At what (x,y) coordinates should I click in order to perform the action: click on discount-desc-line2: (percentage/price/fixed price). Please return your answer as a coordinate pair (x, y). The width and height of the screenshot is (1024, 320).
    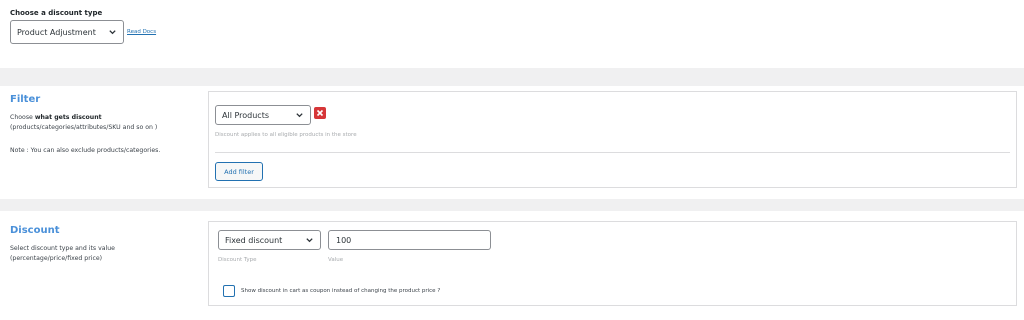
    Looking at the image, I should click on (56, 258).